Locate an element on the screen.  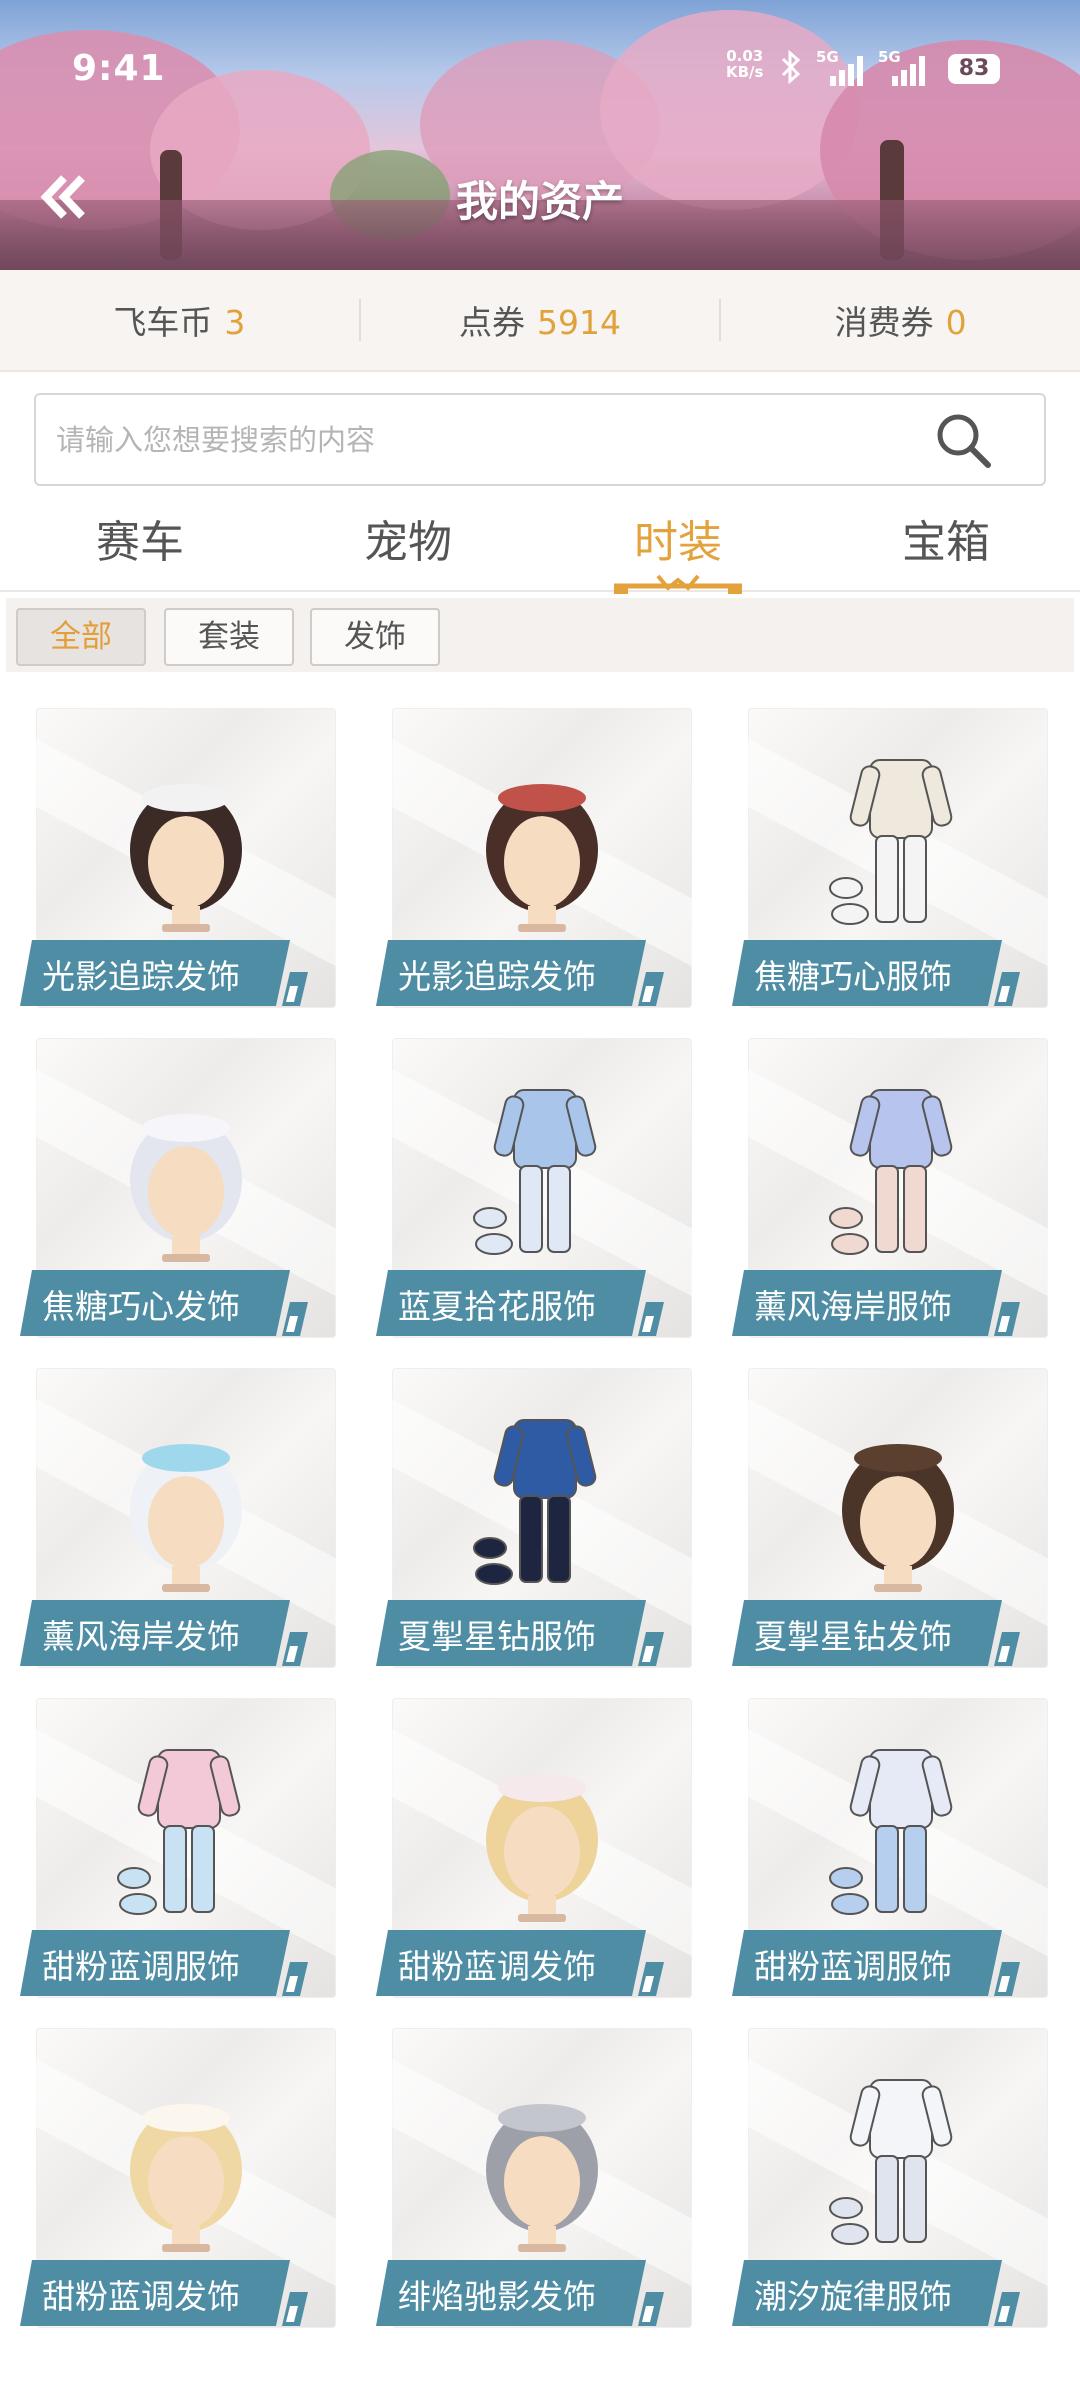
fashion-item-card: 绯焰驰影发饰 is located at coordinates (534, 2175).